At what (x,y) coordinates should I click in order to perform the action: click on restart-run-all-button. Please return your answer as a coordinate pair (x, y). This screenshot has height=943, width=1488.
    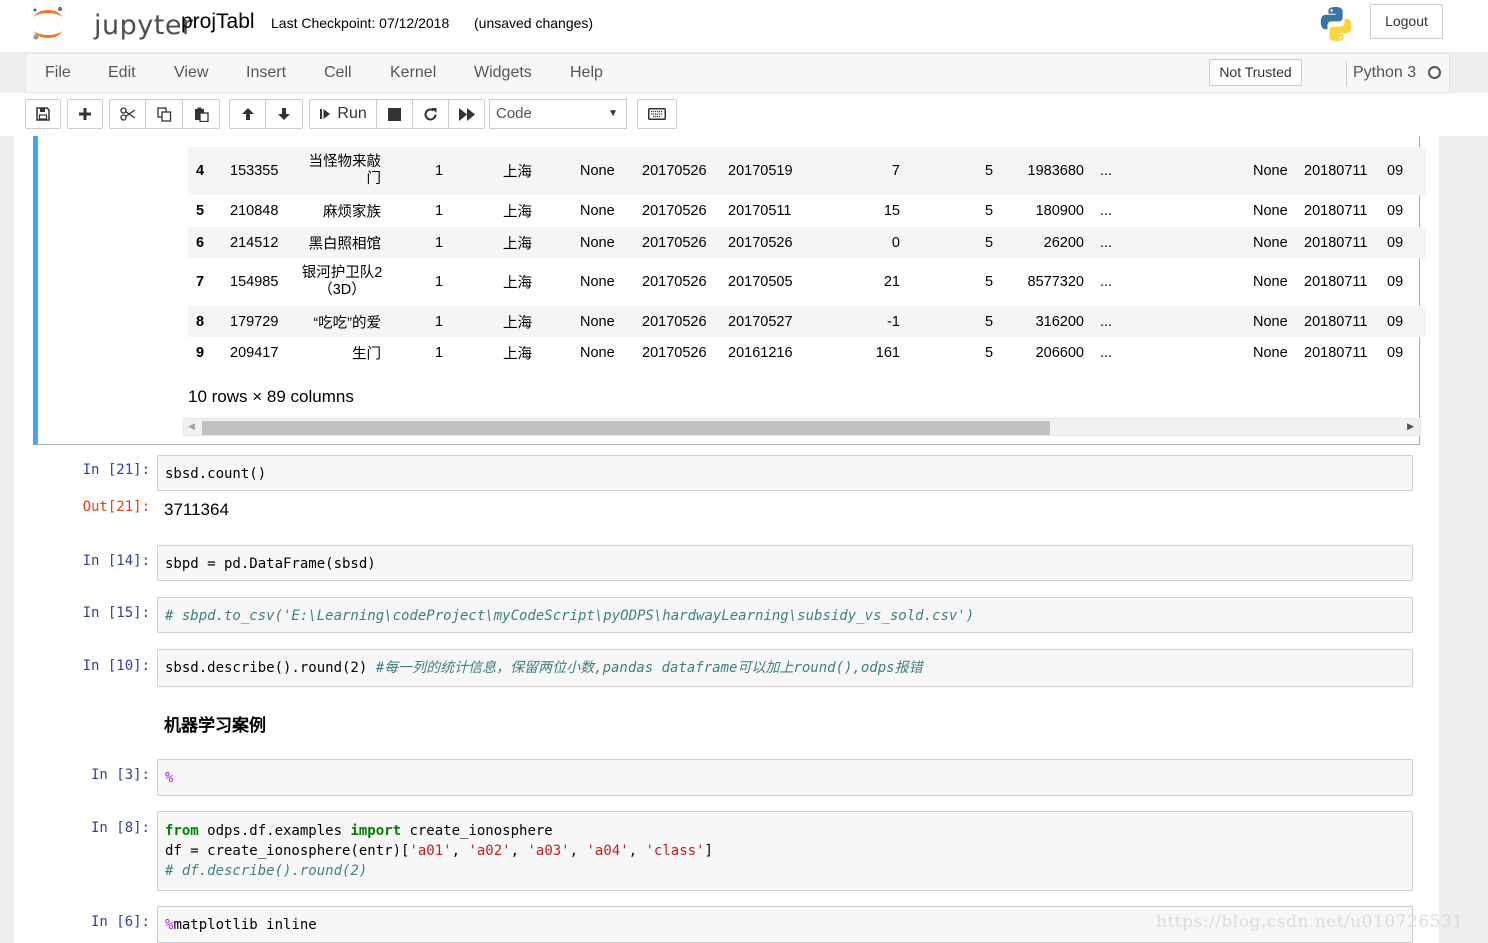
    Looking at the image, I should click on (467, 114).